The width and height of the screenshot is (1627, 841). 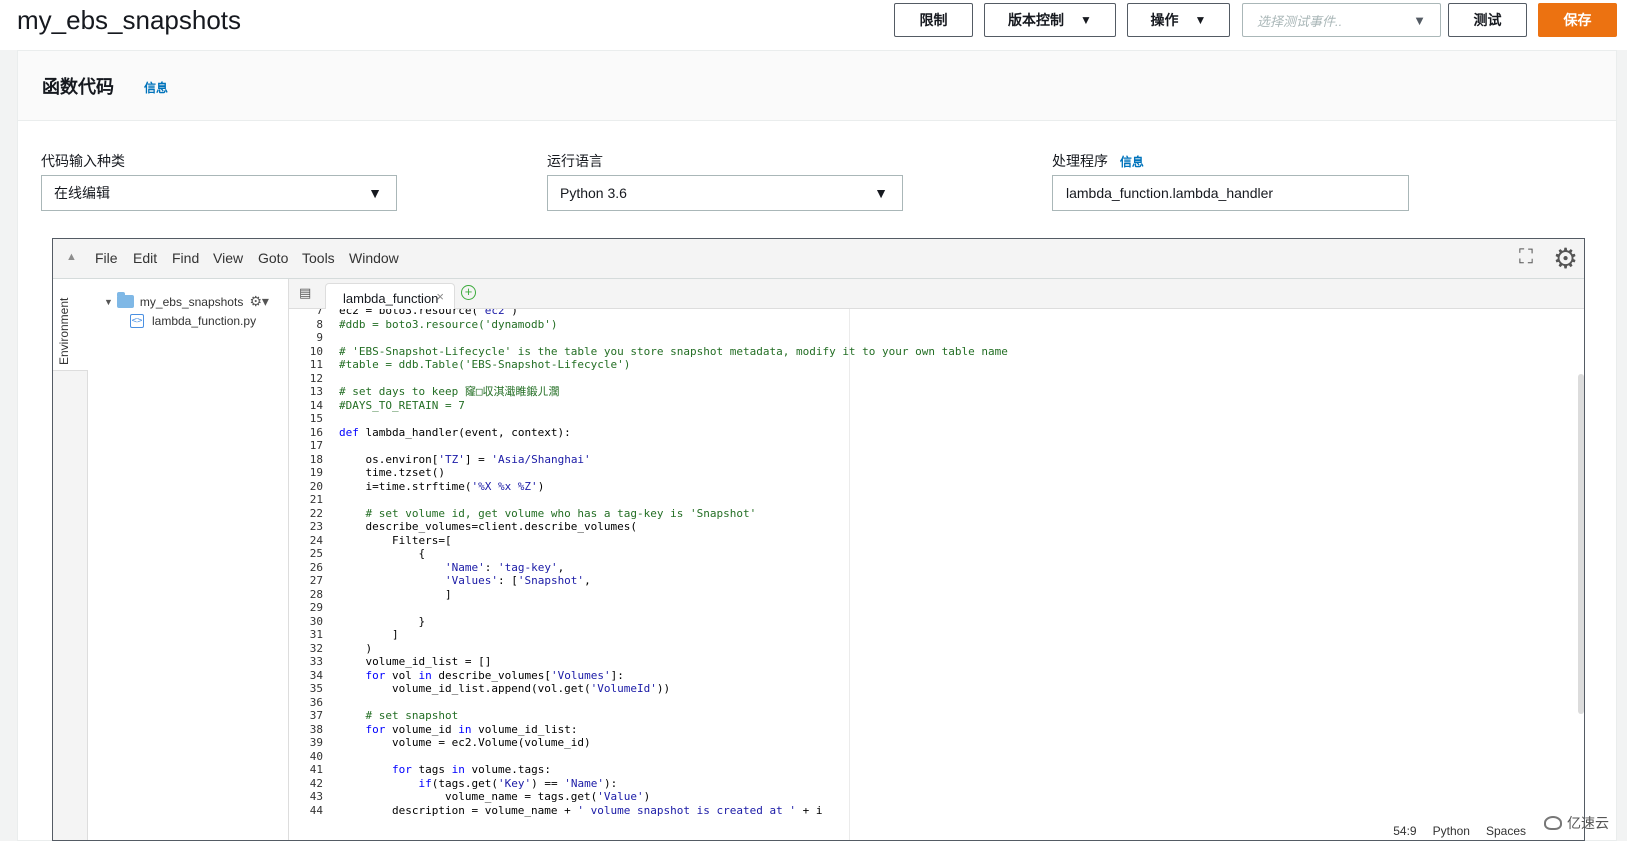 What do you see at coordinates (316, 783) in the screenshot?
I see `line-number: 42` at bounding box center [316, 783].